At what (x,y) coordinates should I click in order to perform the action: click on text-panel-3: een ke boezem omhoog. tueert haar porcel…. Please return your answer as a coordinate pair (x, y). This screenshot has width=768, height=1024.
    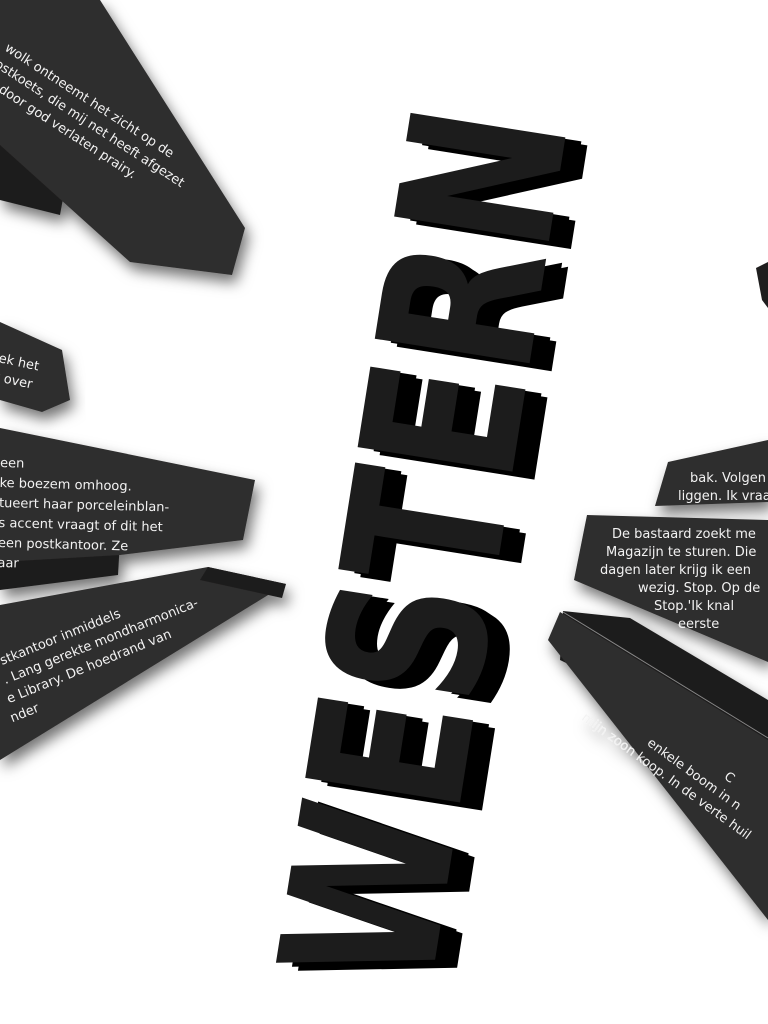
    Looking at the image, I should click on (127, 509).